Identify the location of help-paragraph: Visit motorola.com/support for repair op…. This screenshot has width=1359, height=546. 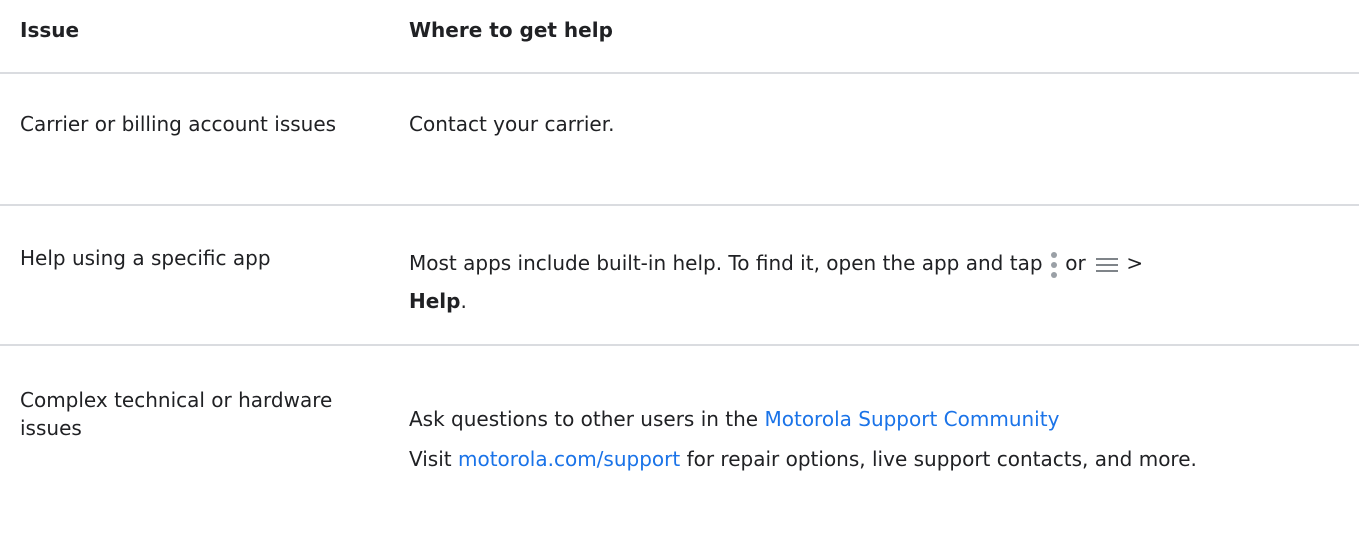
(879, 459).